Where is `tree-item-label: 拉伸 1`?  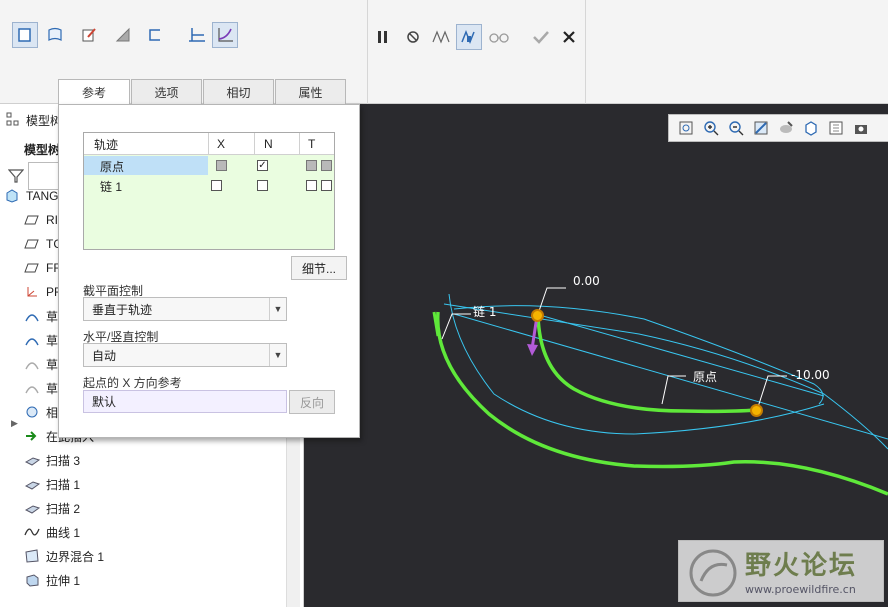
tree-item-label: 拉伸 1 is located at coordinates (63, 580).